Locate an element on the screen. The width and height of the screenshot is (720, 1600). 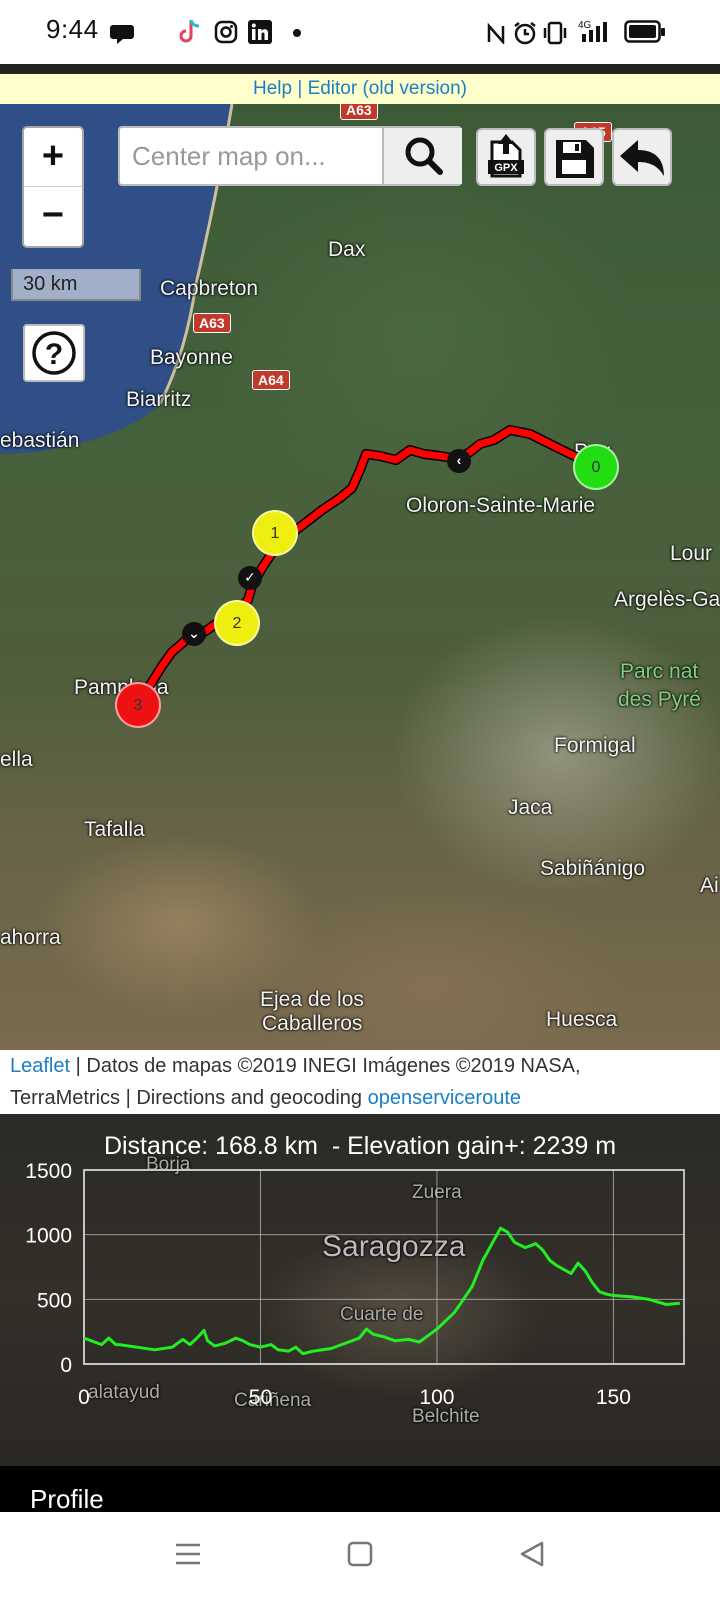
route-direction-marker: ✓ is located at coordinates (250, 578).